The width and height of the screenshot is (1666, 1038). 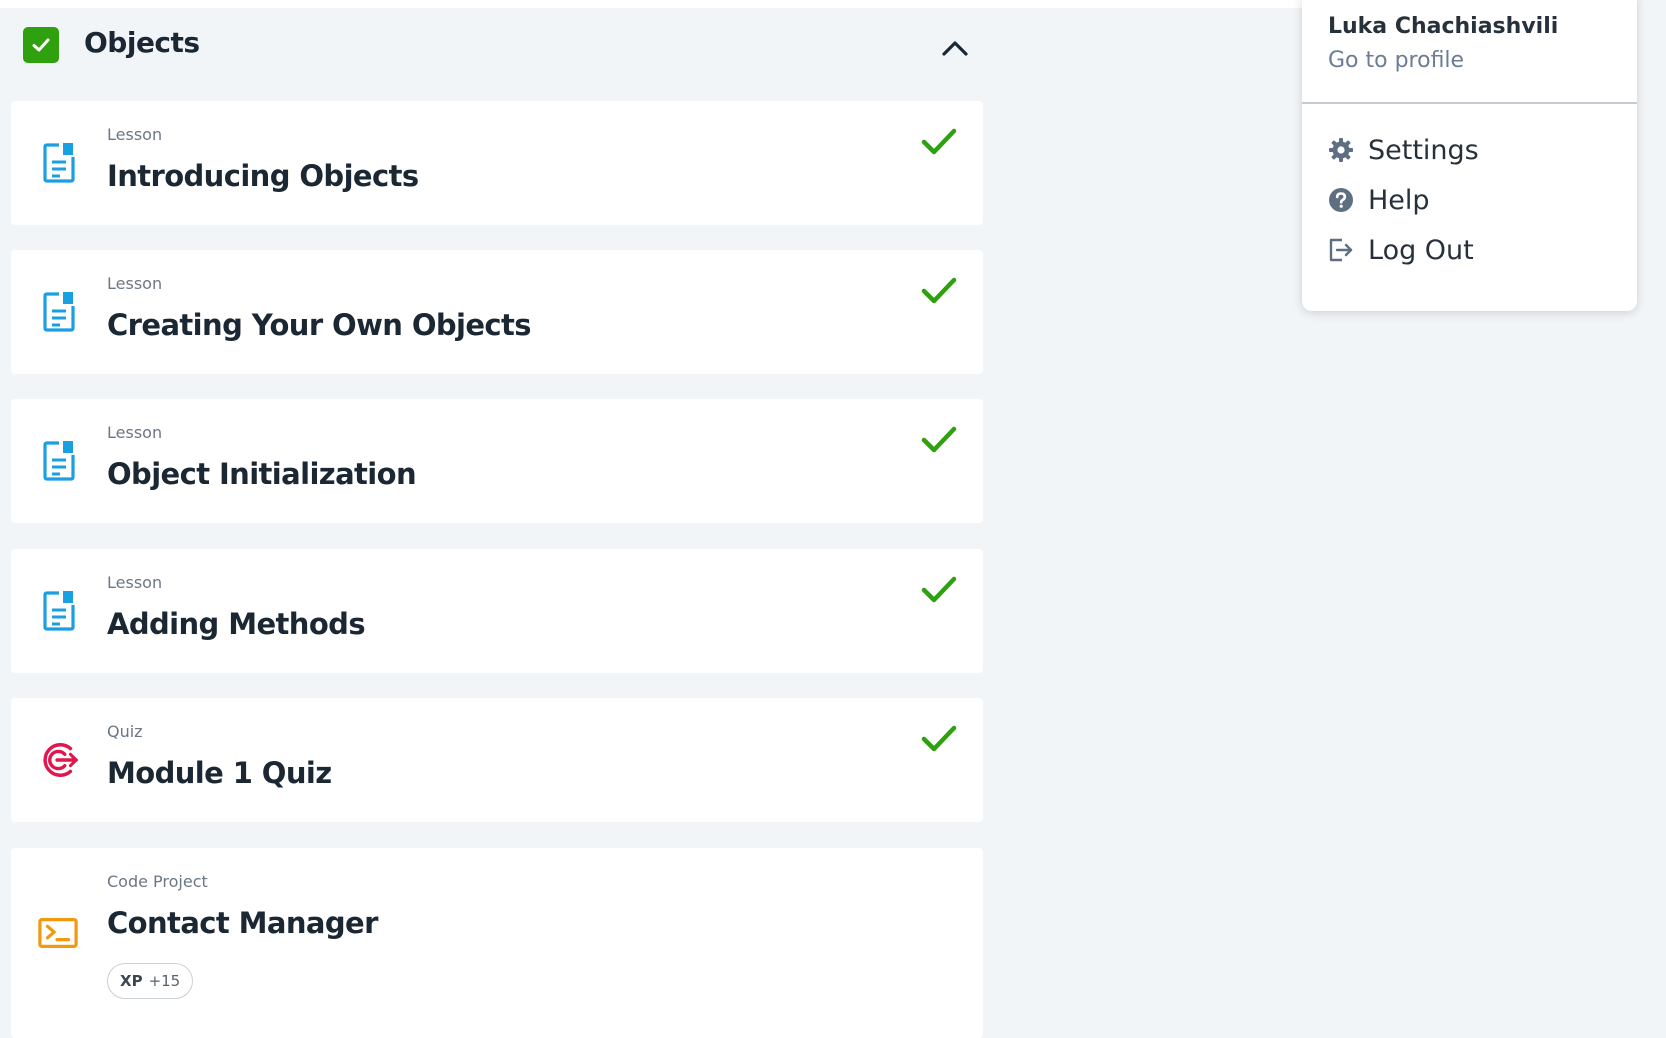 I want to click on top-strip, so click(x=651, y=4).